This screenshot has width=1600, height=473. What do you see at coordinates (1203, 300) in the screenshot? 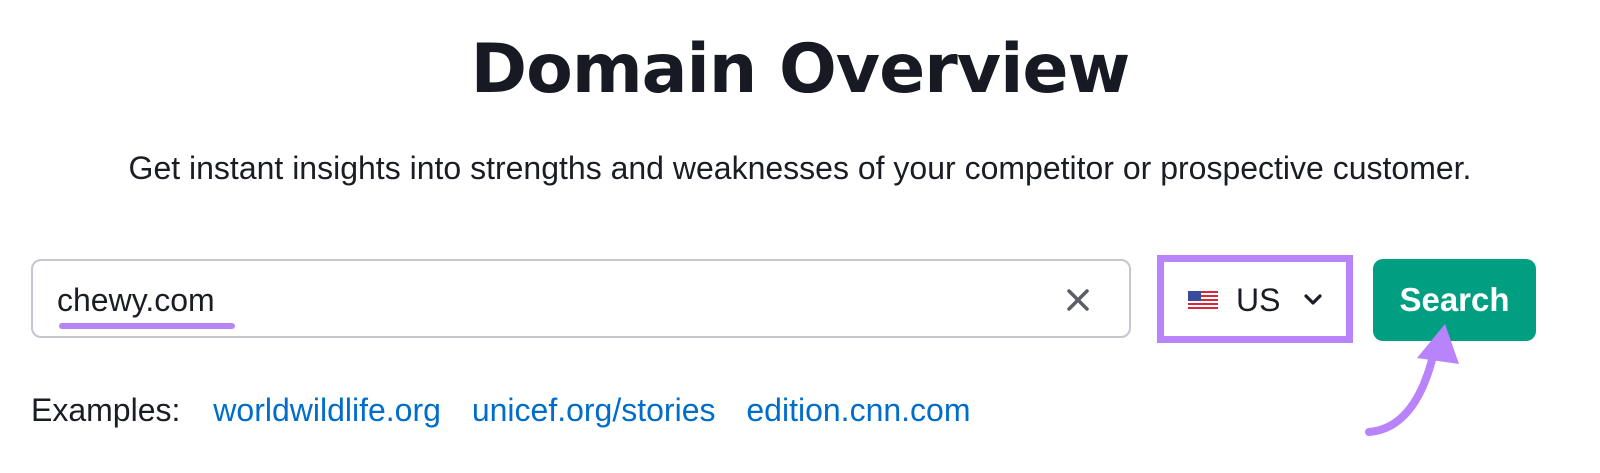
I see `us-flag-icon` at bounding box center [1203, 300].